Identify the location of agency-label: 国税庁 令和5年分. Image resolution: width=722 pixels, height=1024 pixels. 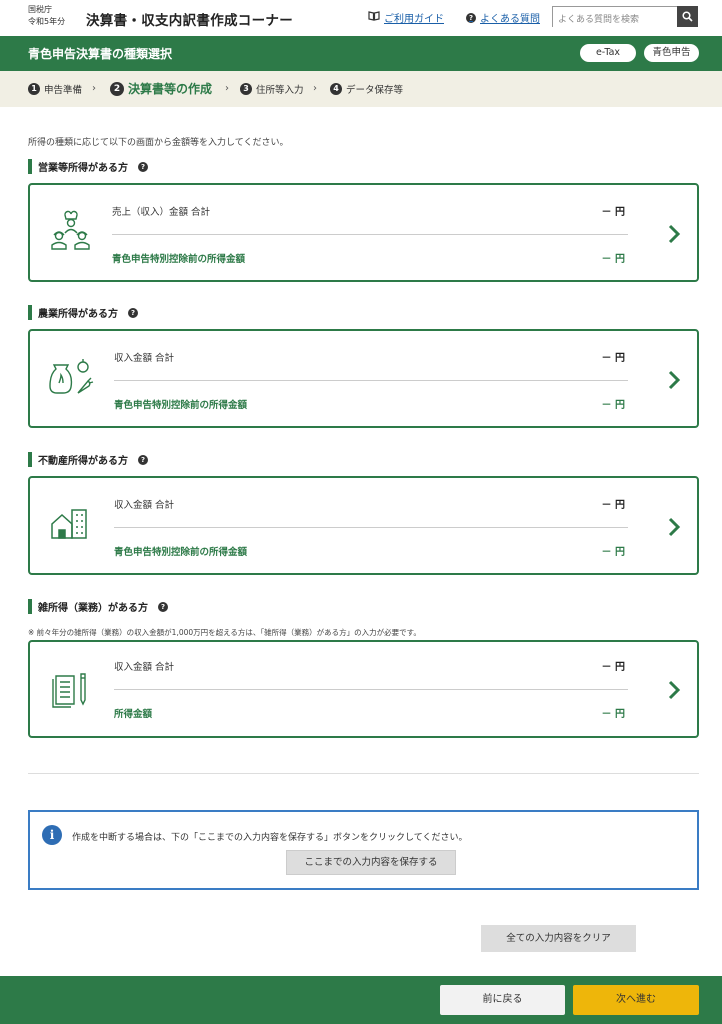
(46, 16).